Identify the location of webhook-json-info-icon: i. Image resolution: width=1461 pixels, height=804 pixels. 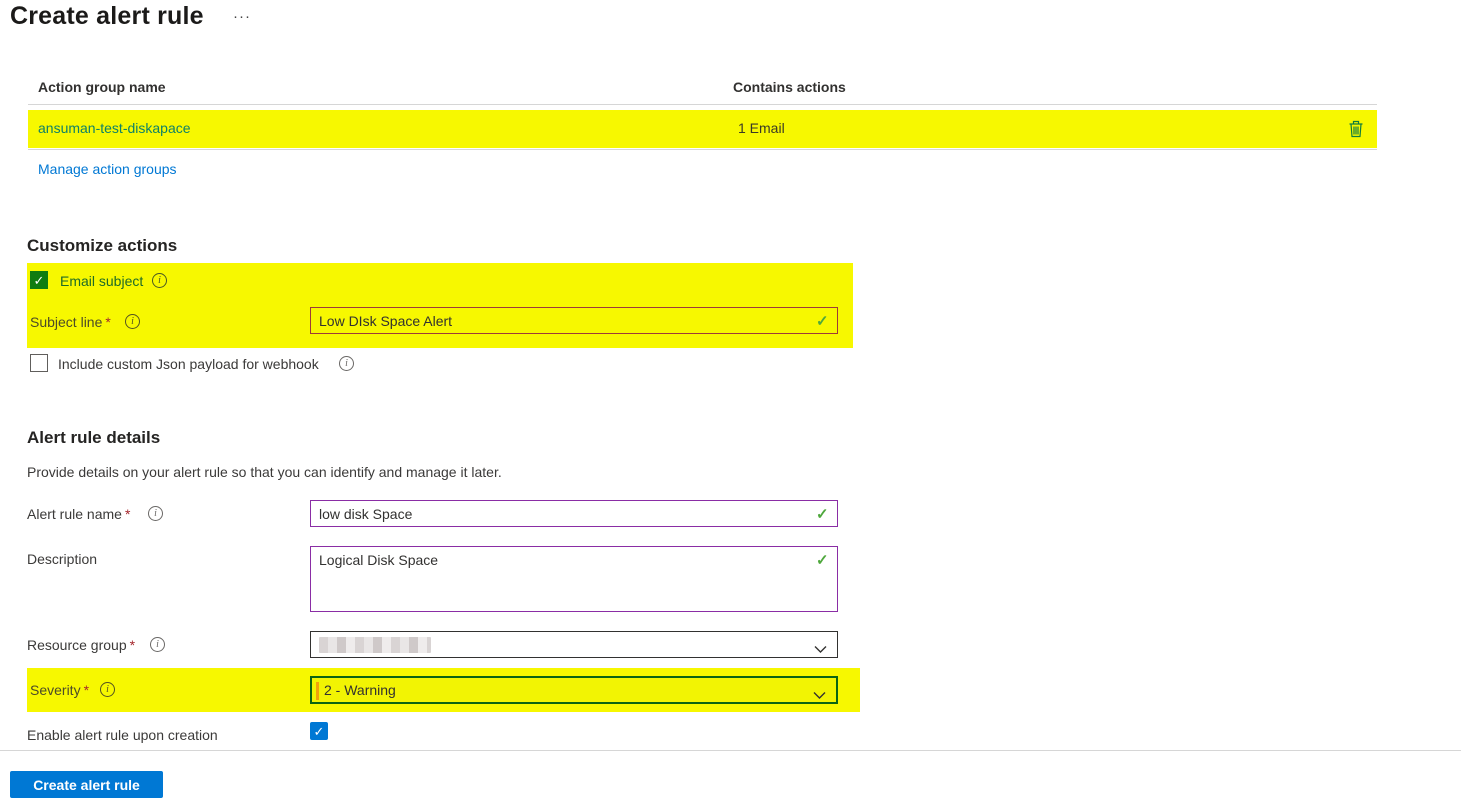
(346, 363).